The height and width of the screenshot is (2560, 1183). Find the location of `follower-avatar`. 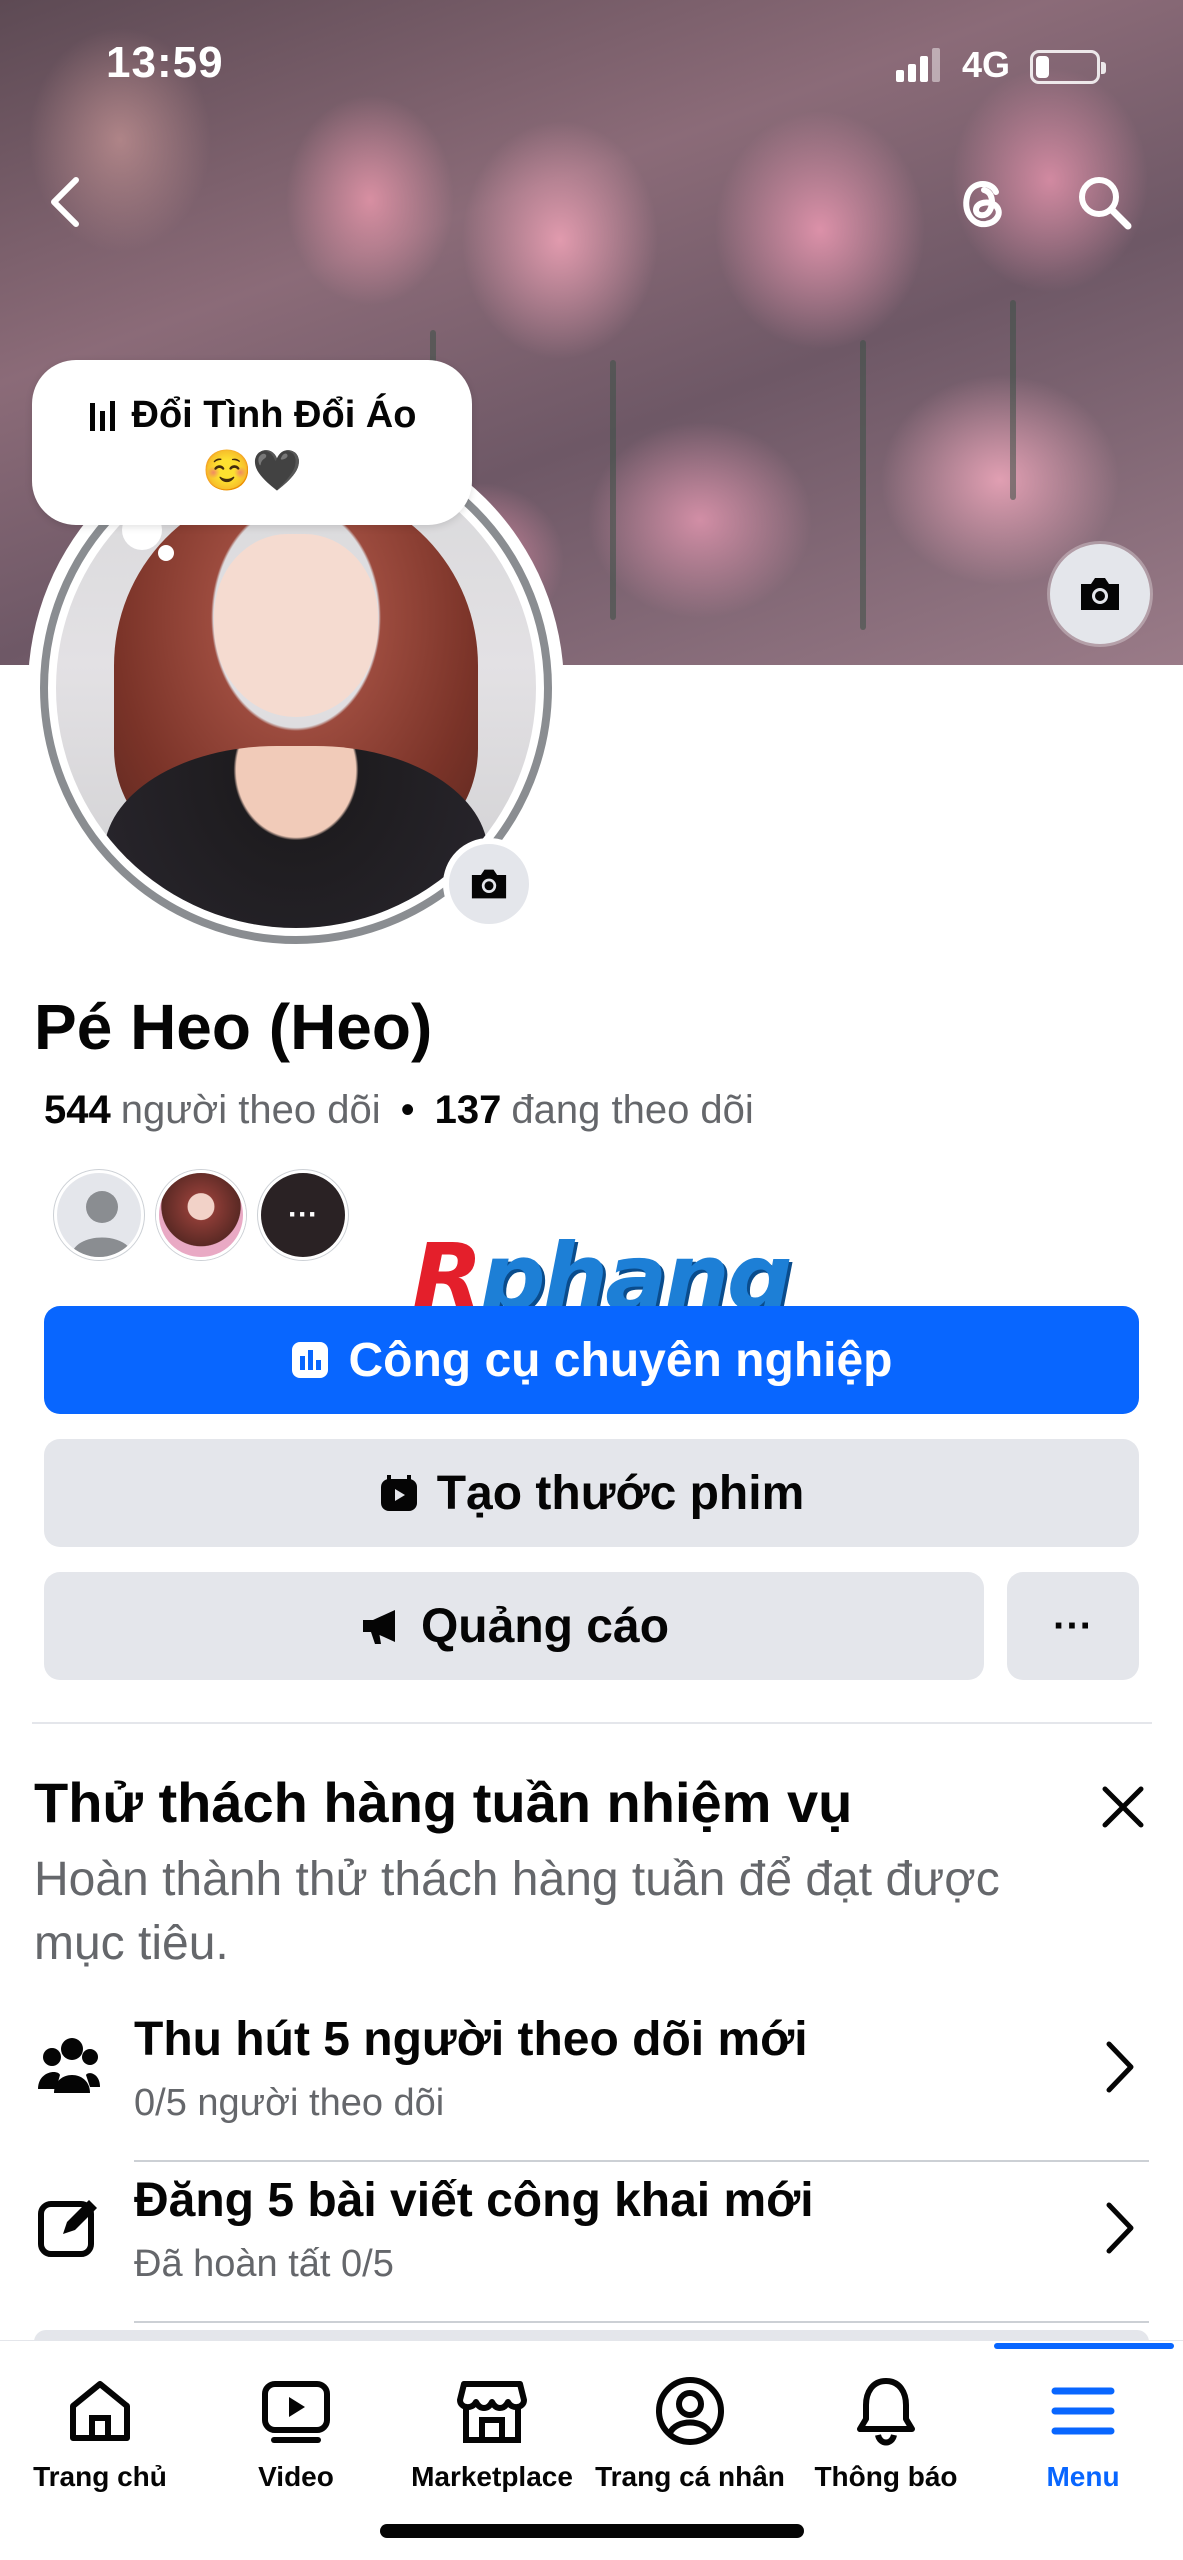

follower-avatar is located at coordinates (201, 1215).